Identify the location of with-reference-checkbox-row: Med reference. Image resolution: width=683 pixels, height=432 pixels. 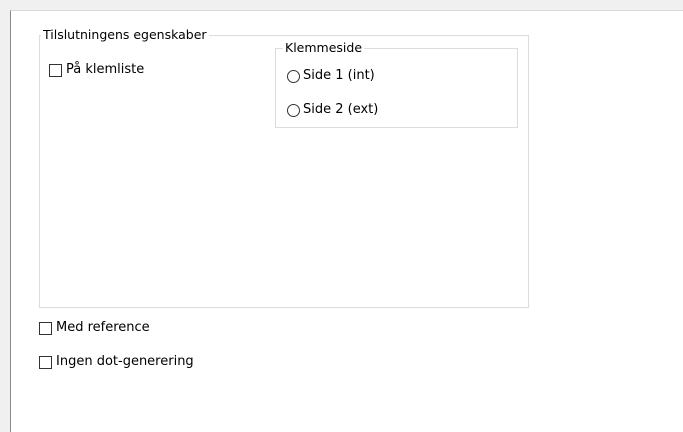
(94, 328).